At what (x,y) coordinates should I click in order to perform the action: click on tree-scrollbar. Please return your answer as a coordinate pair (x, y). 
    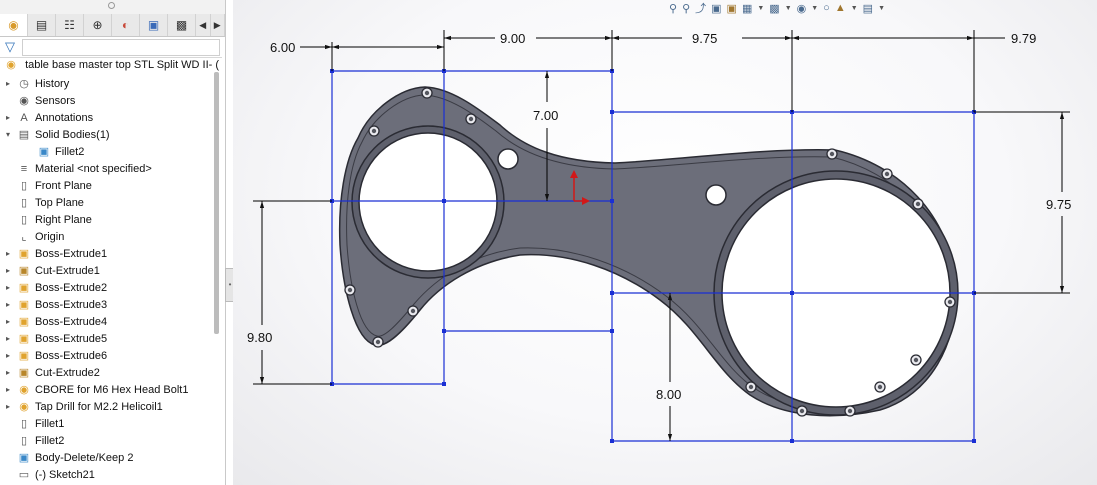
    Looking at the image, I should click on (216, 203).